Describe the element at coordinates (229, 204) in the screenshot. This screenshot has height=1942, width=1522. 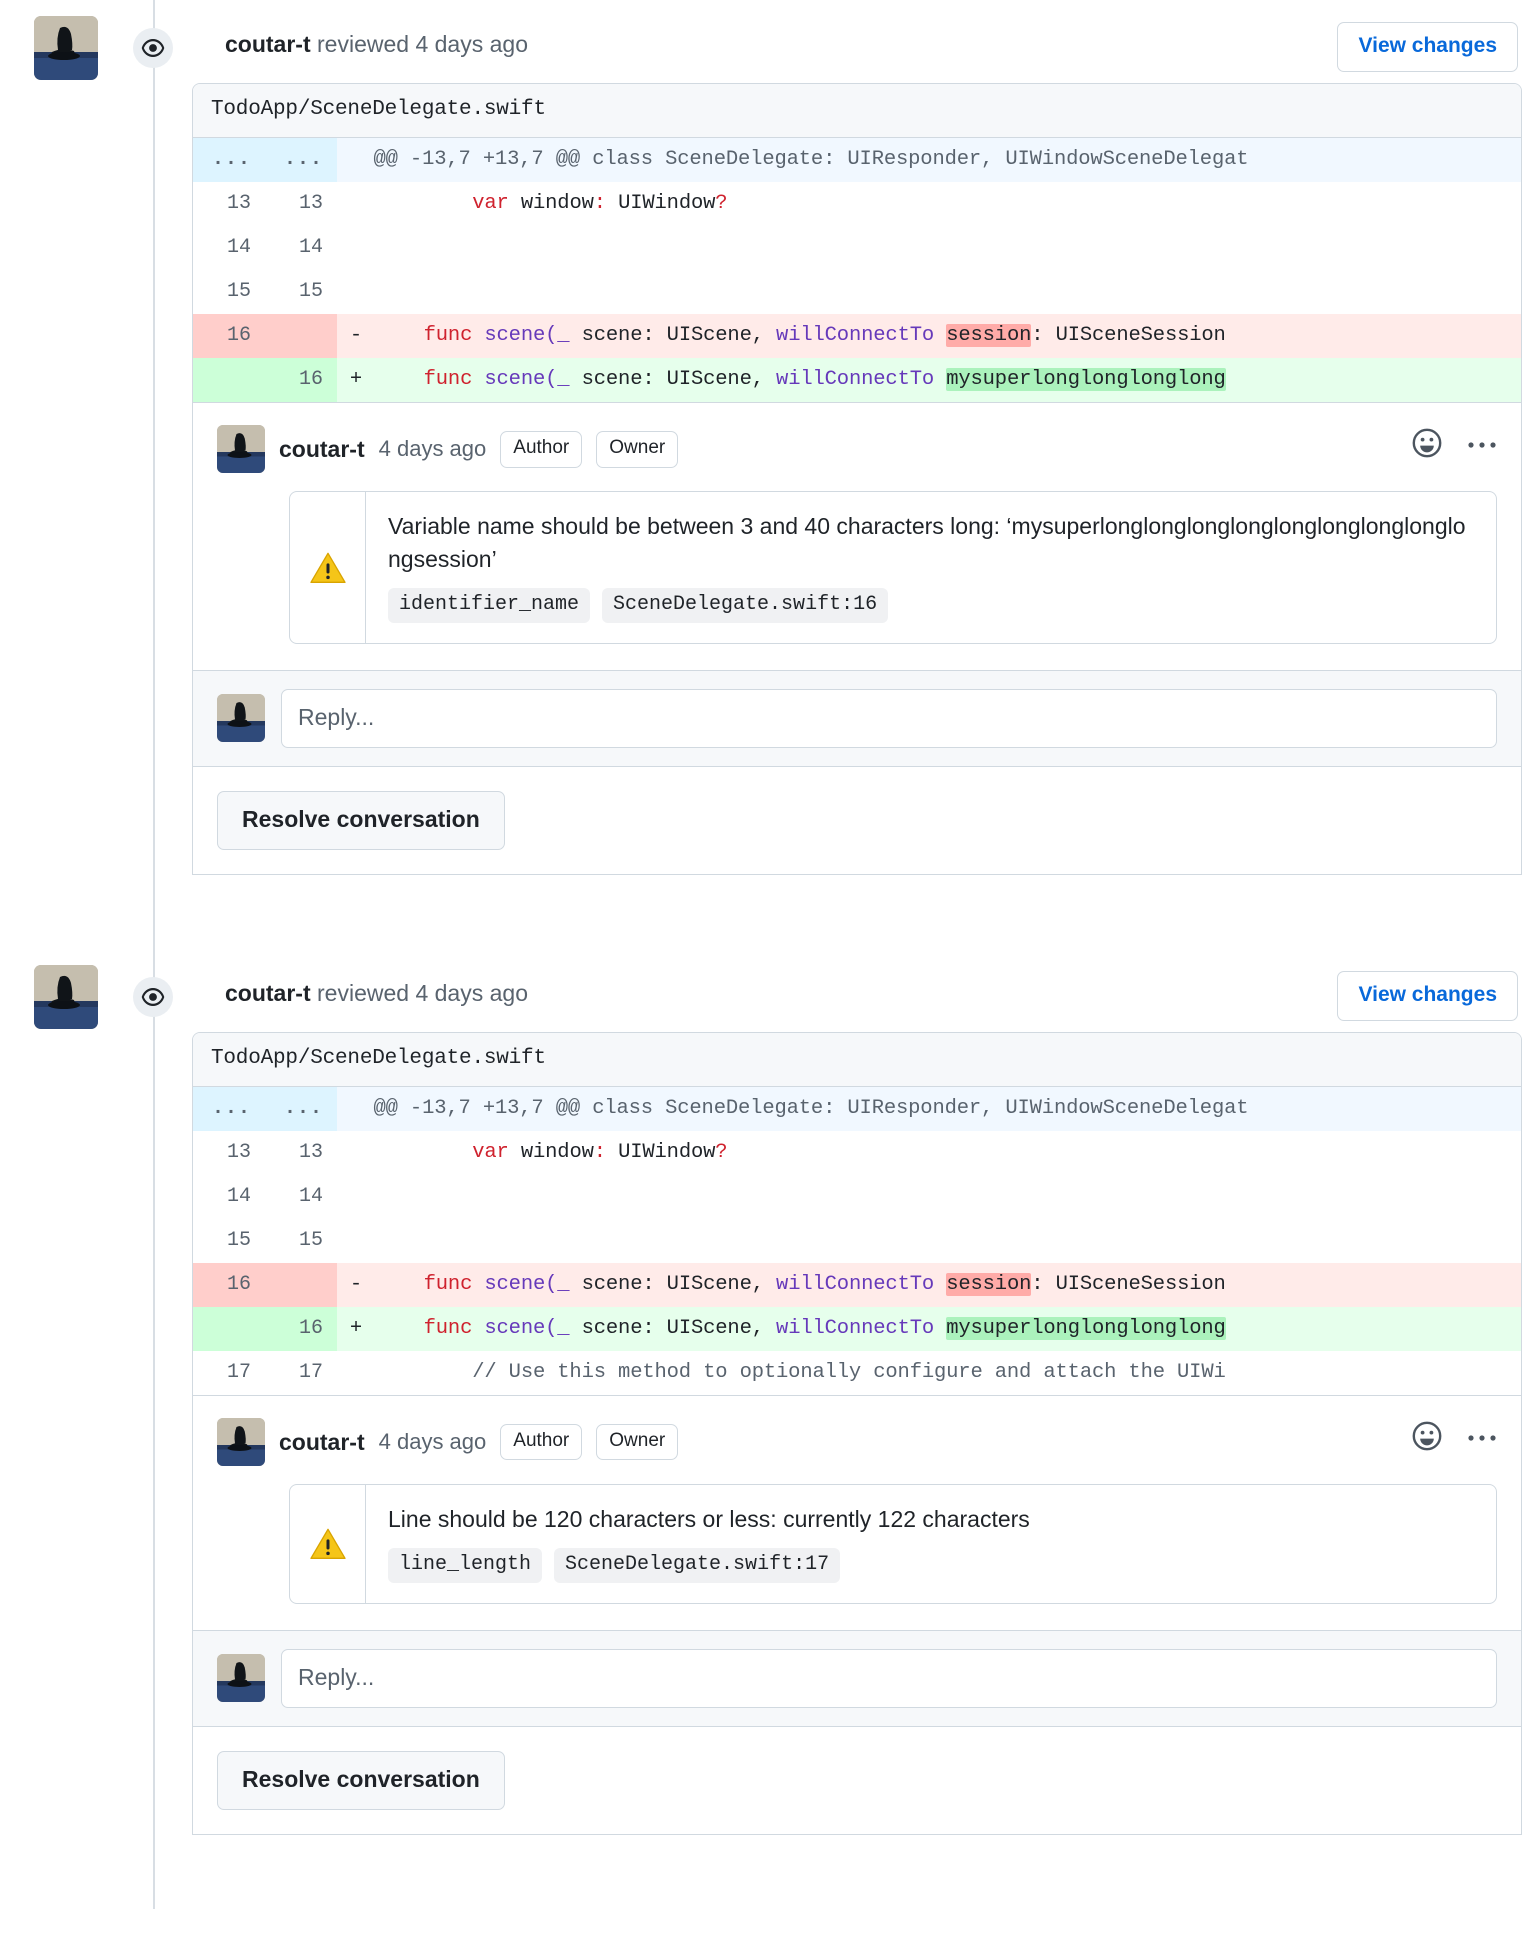
I see `diff-old-line-number: 13` at that location.